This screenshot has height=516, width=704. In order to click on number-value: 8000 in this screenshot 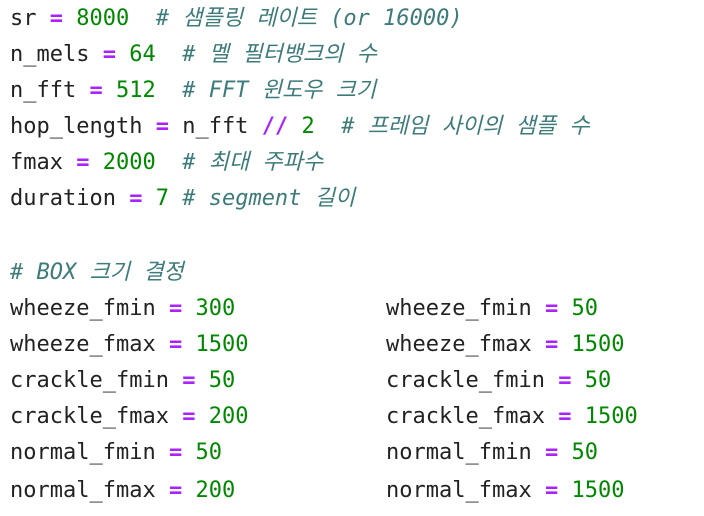, I will do `click(103, 18)`.